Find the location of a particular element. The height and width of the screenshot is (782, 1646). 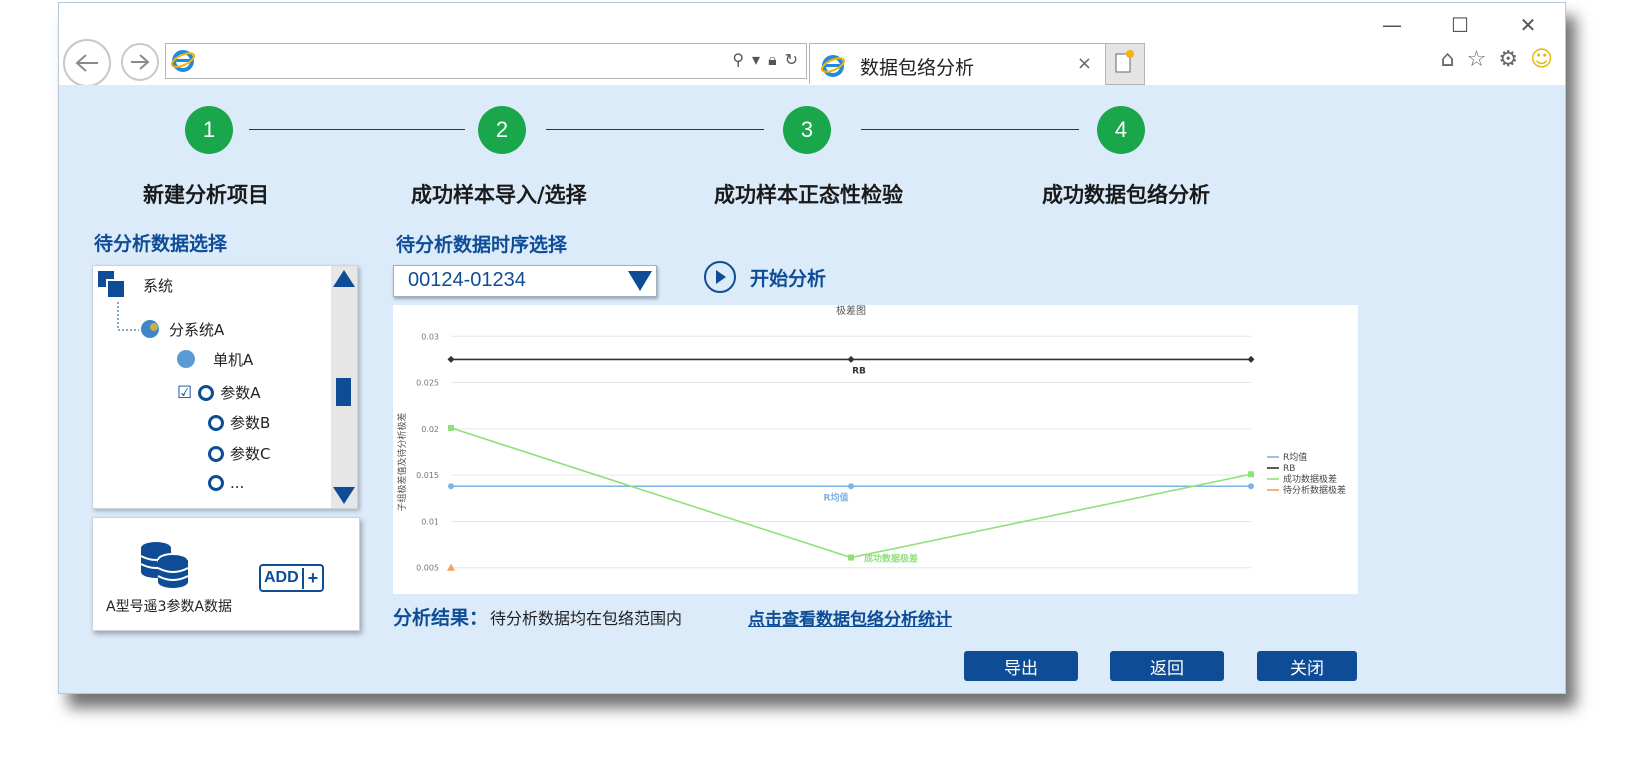

tree-node-subsystem: 分系统A is located at coordinates (180, 329).